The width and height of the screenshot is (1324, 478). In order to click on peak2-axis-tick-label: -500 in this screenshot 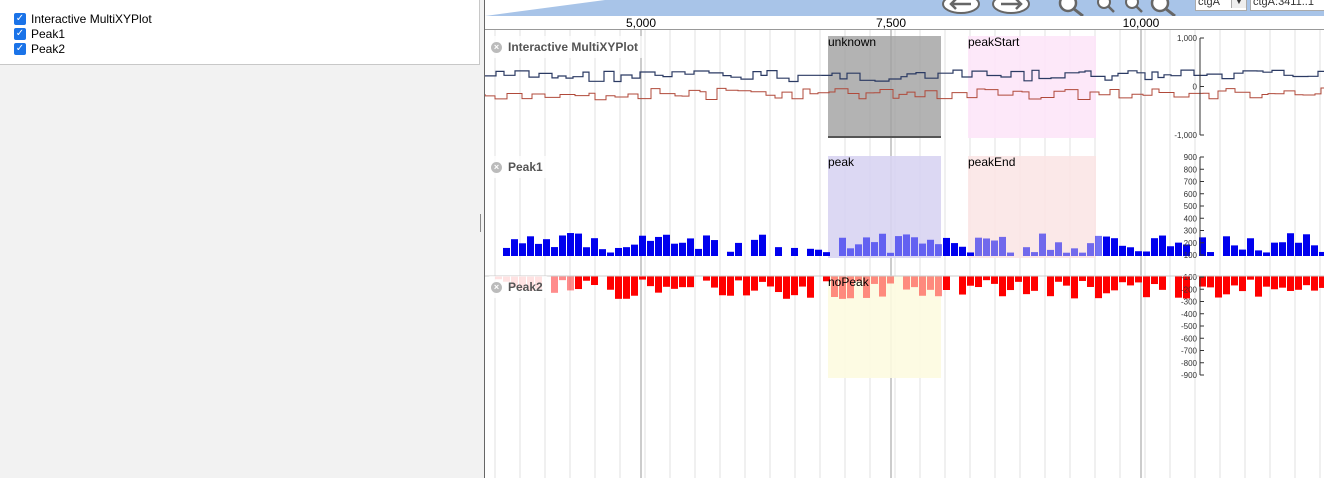, I will do `click(1189, 326)`.